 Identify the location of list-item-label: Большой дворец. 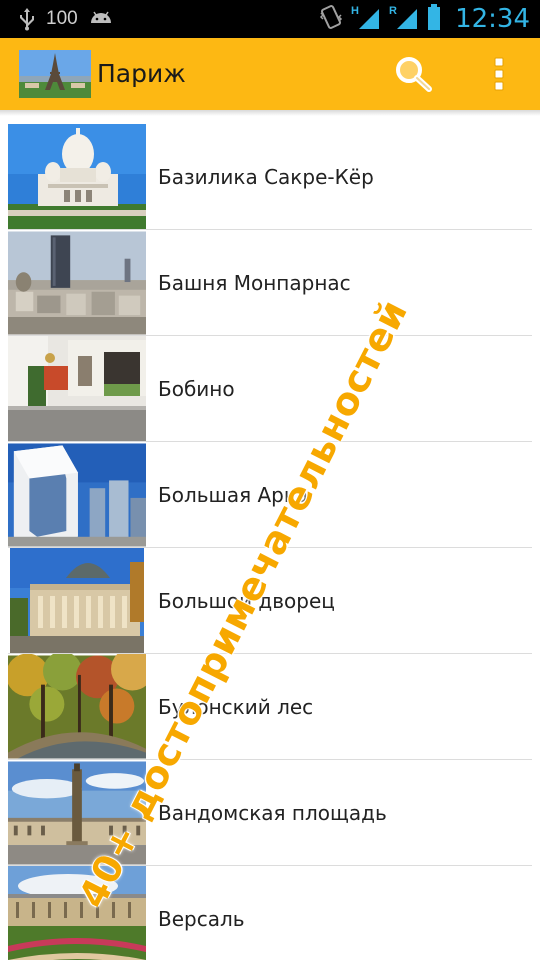
(246, 601).